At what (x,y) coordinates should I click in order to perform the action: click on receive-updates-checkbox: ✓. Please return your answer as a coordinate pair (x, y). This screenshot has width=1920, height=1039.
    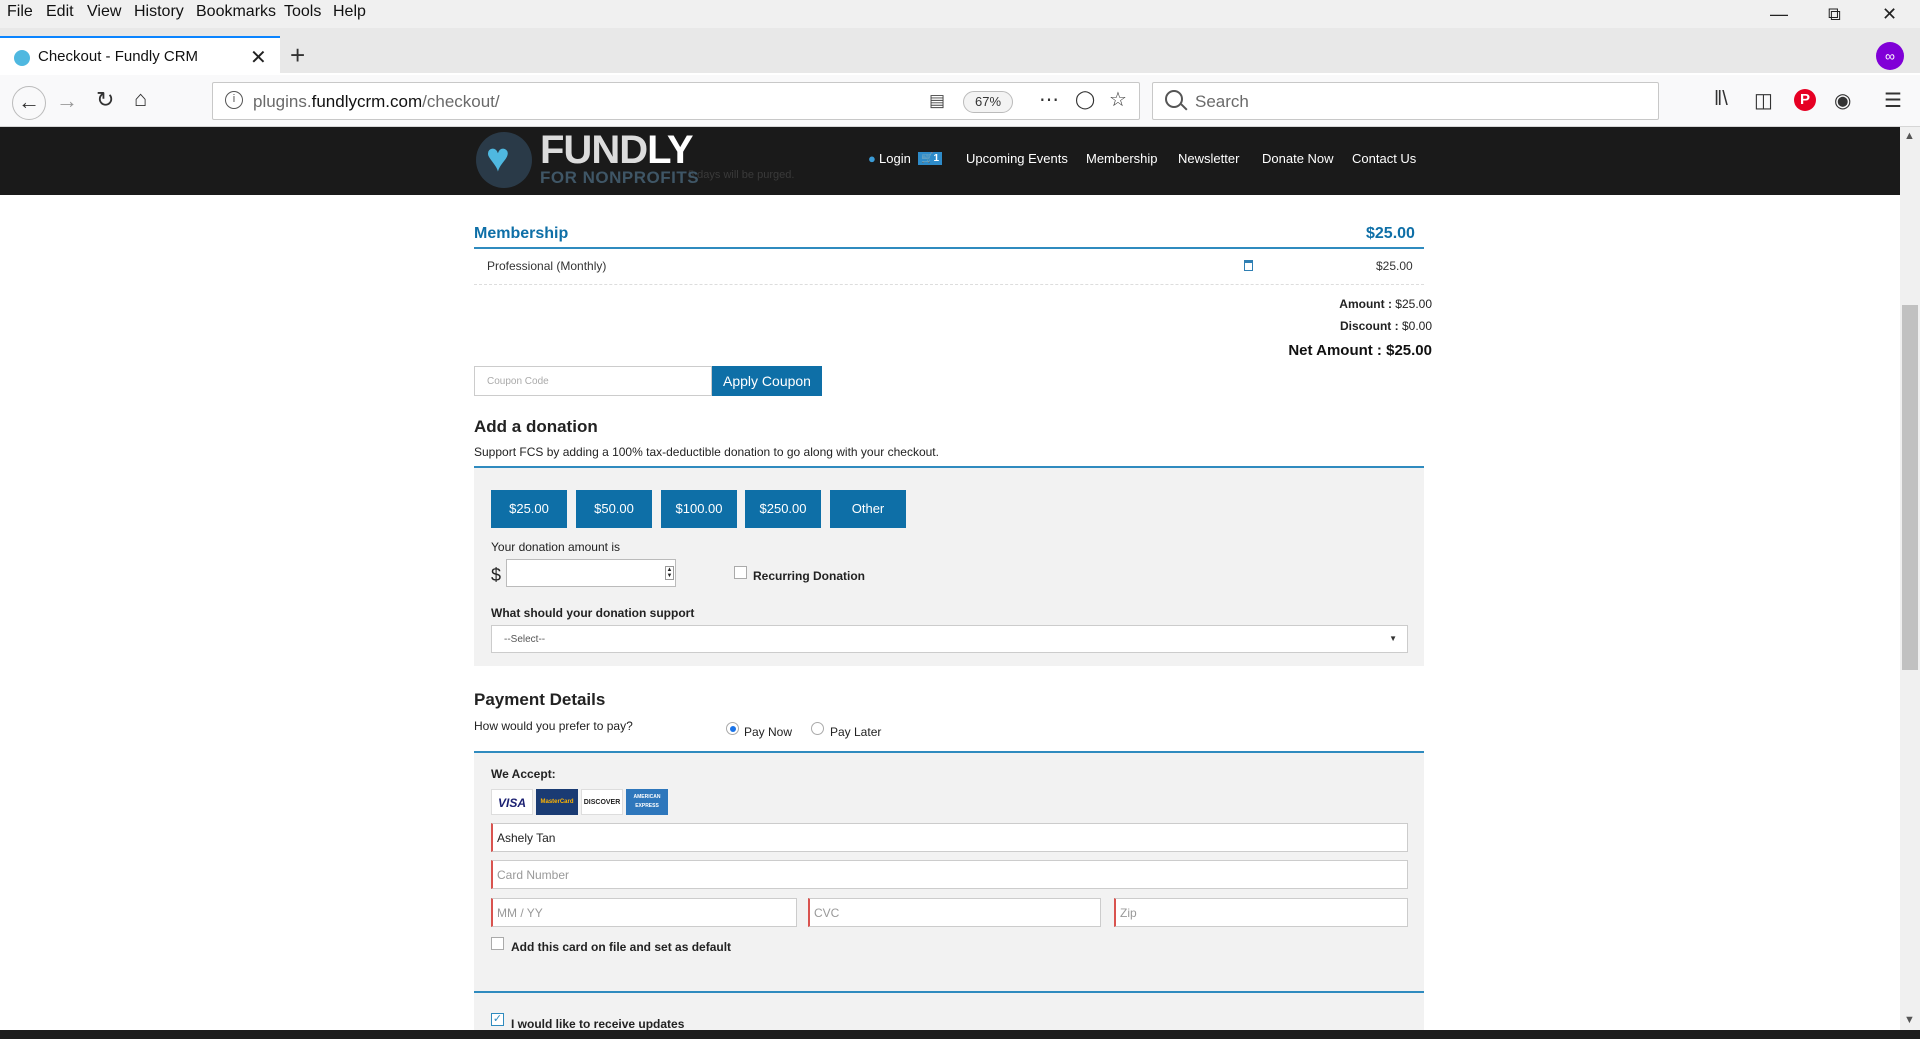
    Looking at the image, I should click on (497, 1019).